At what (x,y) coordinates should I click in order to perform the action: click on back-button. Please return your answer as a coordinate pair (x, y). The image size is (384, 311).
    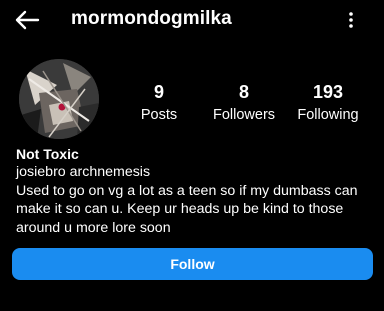
    Looking at the image, I should click on (27, 20).